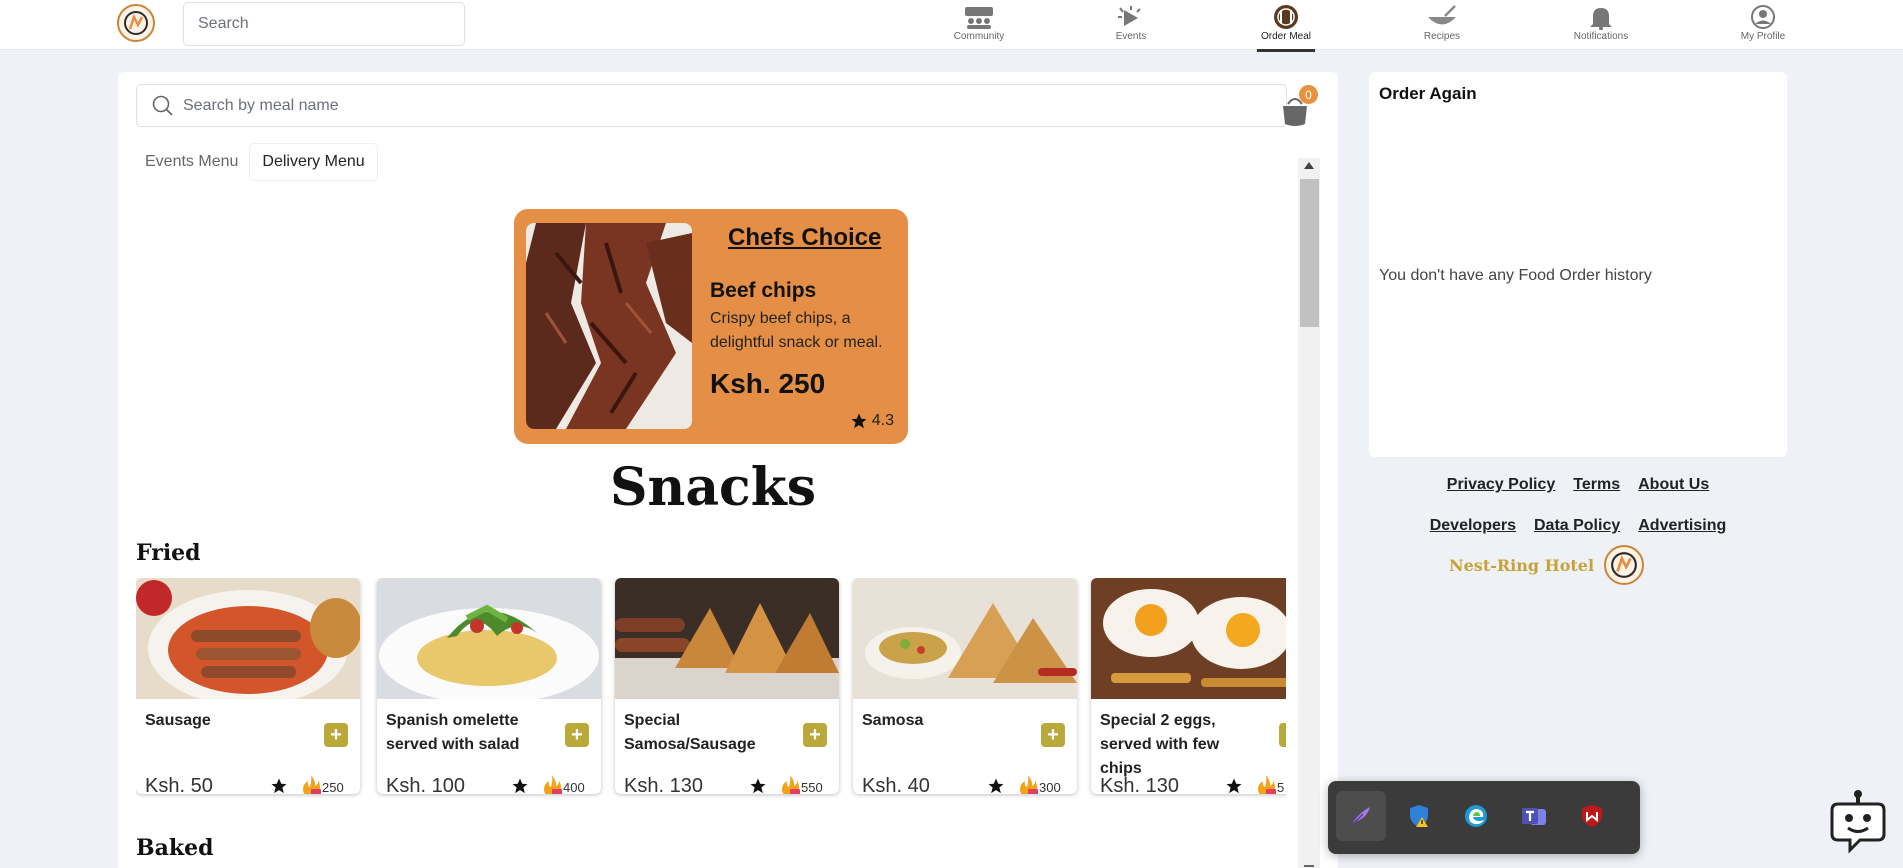 Image resolution: width=1903 pixels, height=868 pixels. I want to click on taskbar-app-security, so click(1419, 816).